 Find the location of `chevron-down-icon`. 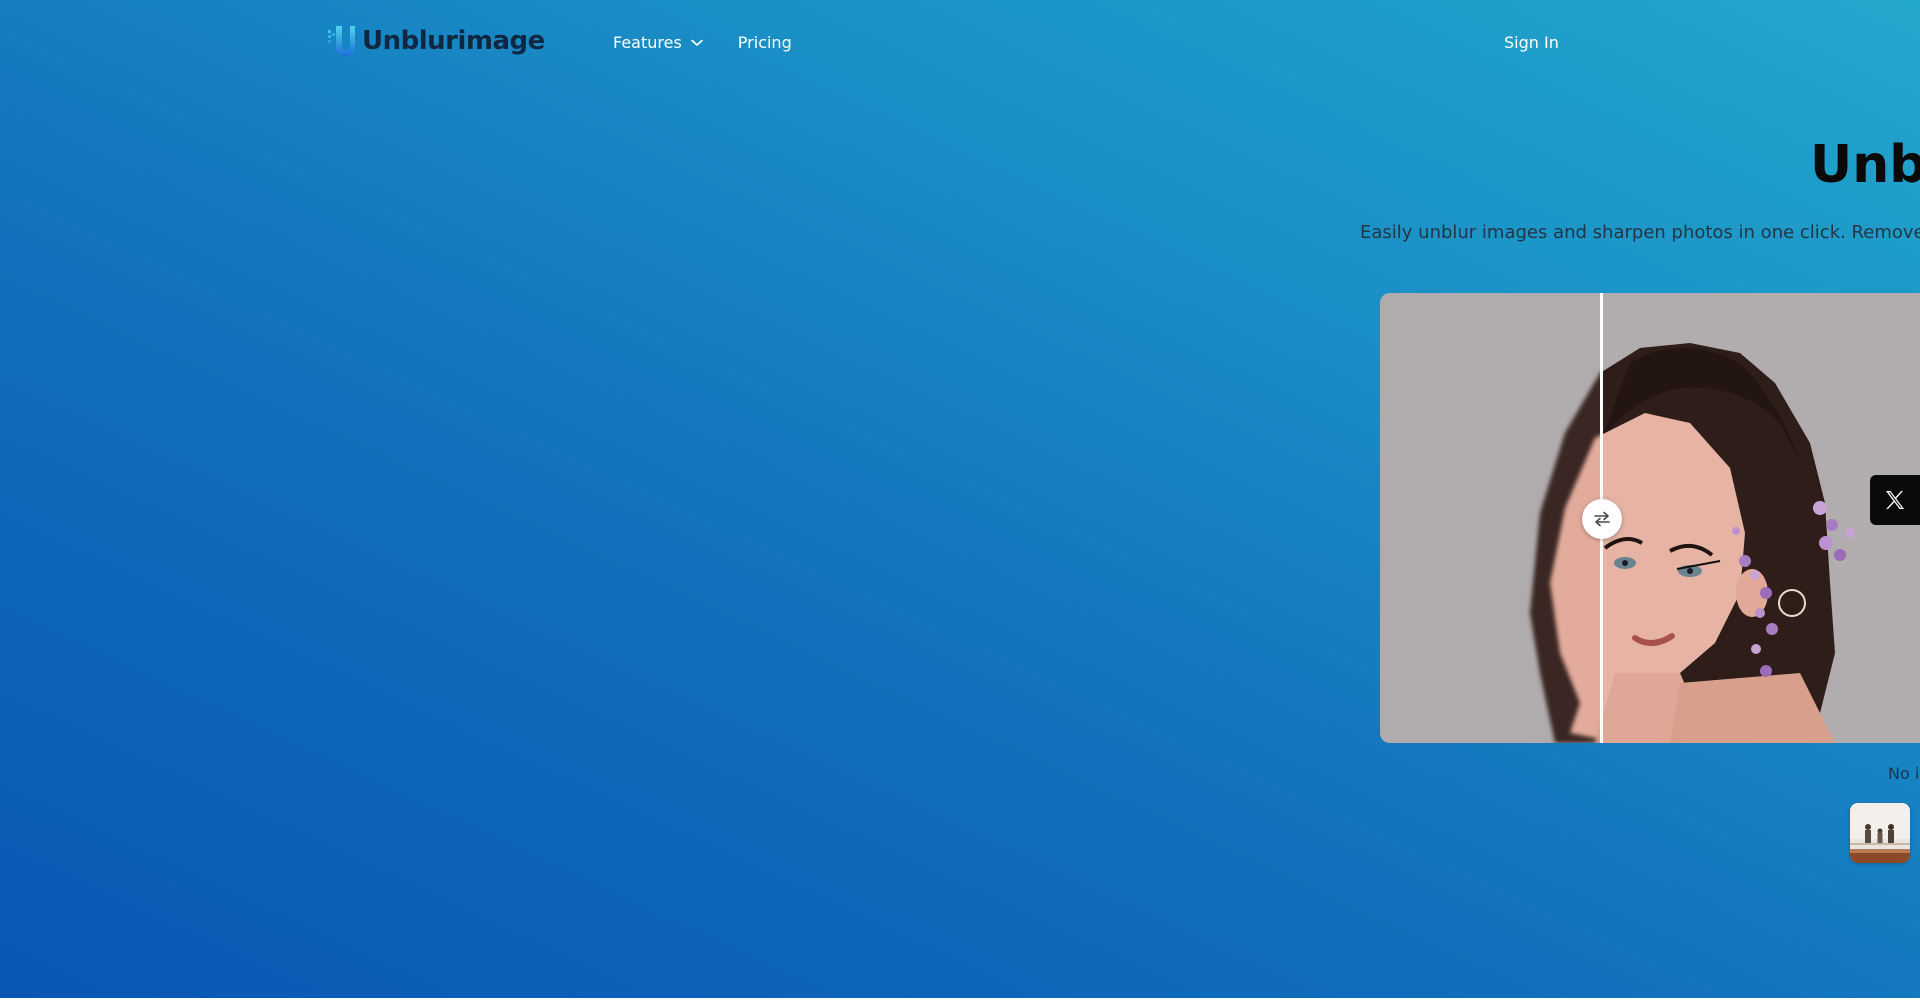

chevron-down-icon is located at coordinates (696, 42).